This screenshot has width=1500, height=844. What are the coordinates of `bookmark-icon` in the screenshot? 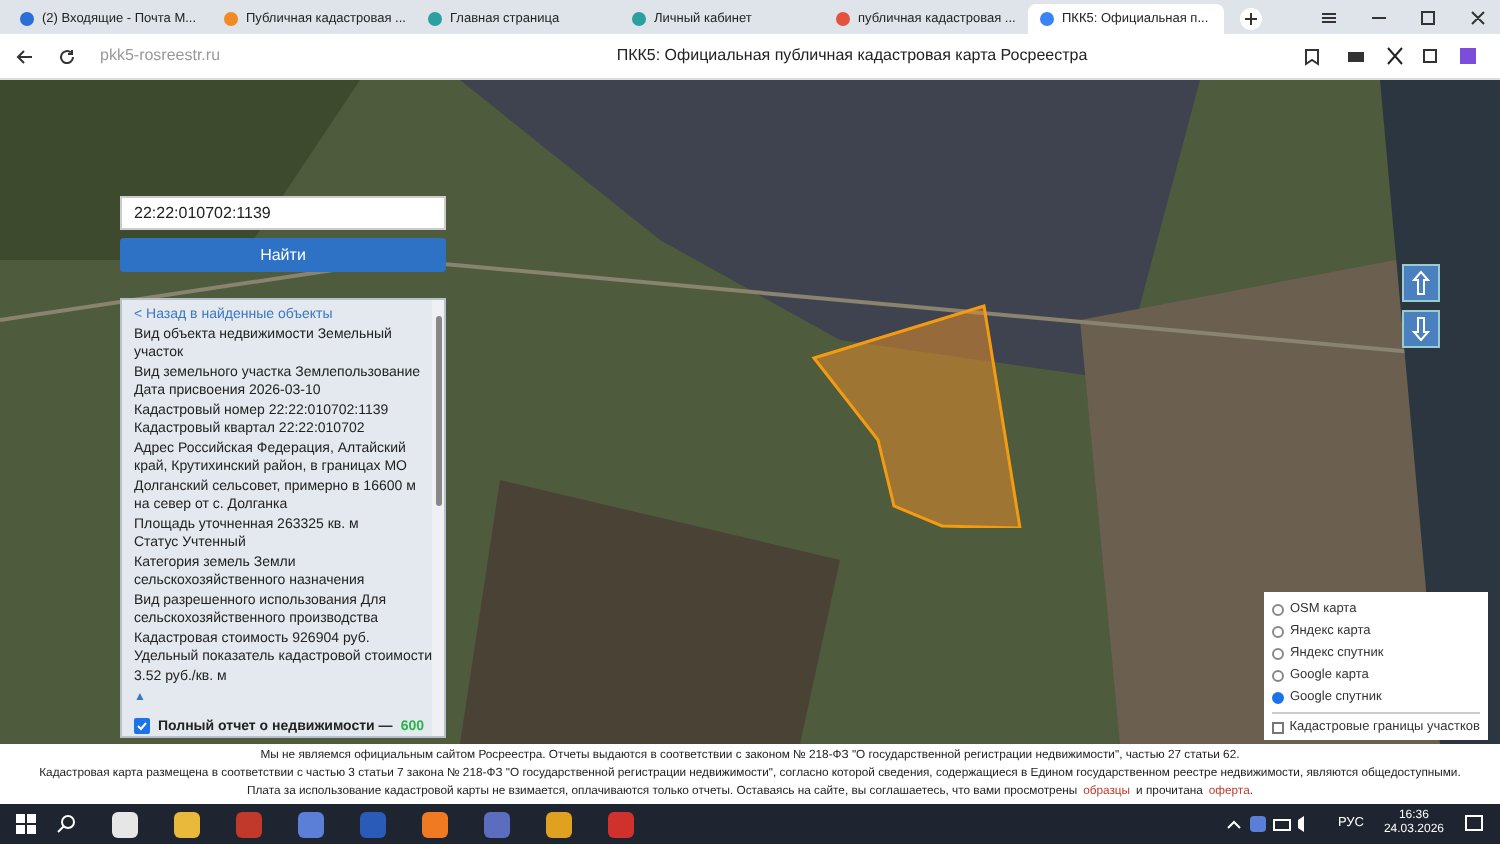 It's located at (1312, 56).